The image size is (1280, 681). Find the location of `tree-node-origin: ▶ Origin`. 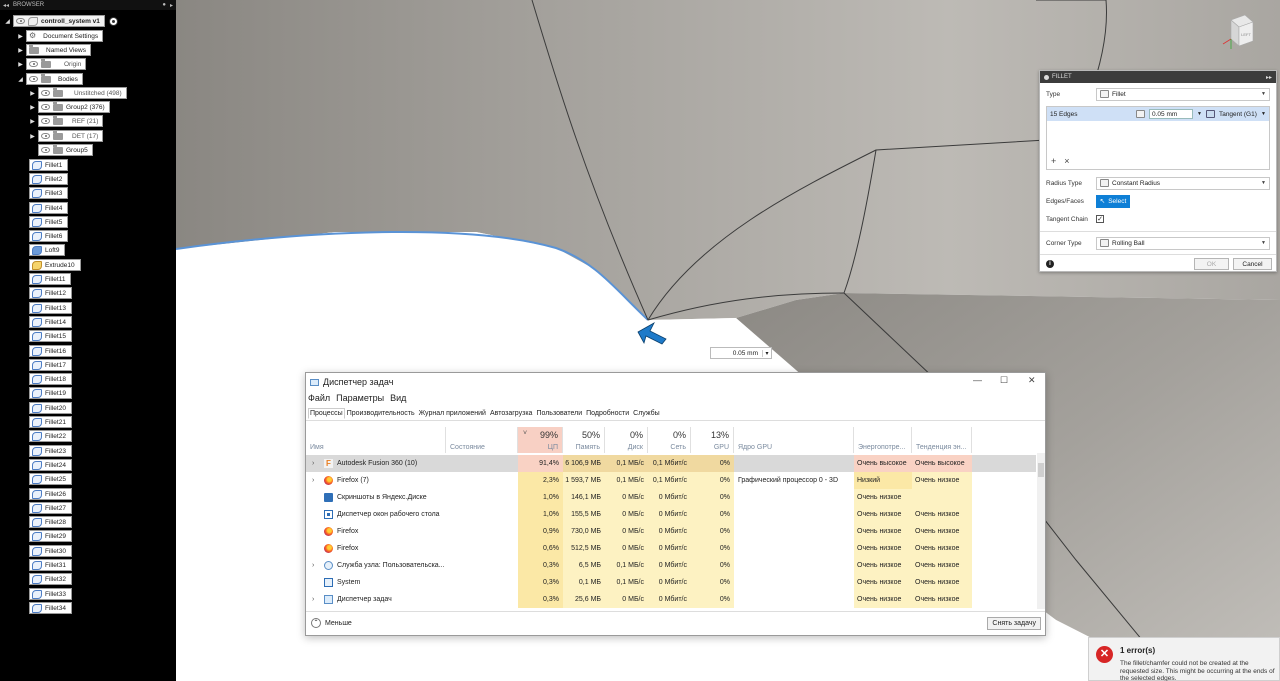

tree-node-origin: ▶ Origin is located at coordinates (52, 64).